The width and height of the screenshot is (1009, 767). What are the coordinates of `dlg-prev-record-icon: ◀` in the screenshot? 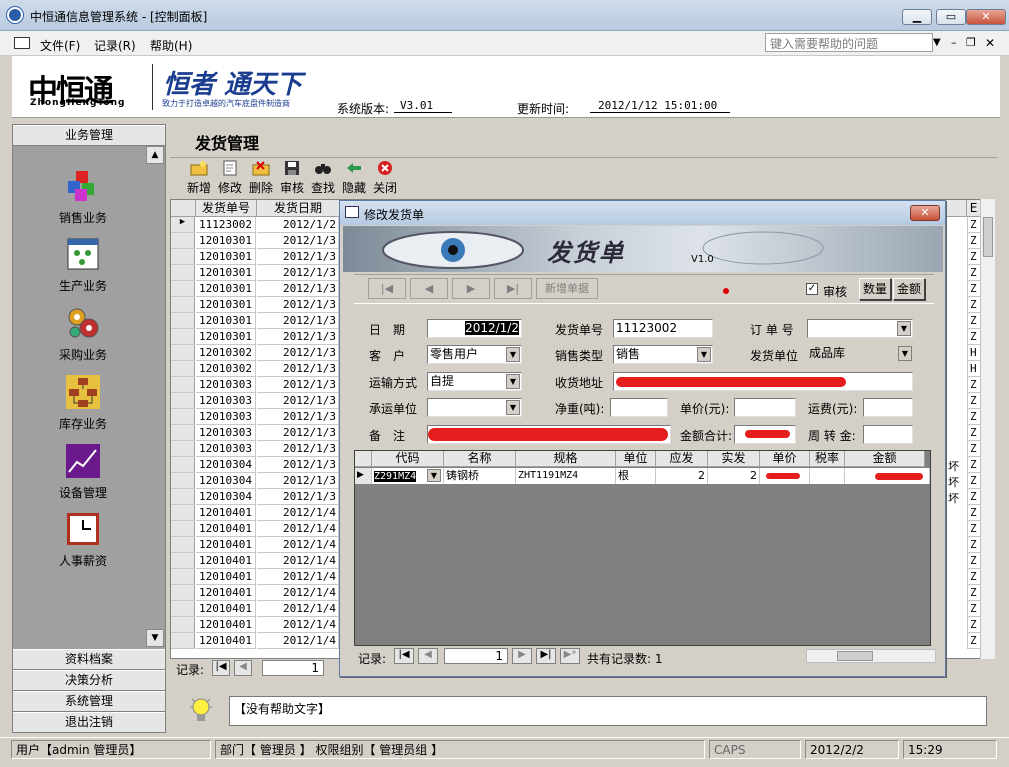 It's located at (428, 656).